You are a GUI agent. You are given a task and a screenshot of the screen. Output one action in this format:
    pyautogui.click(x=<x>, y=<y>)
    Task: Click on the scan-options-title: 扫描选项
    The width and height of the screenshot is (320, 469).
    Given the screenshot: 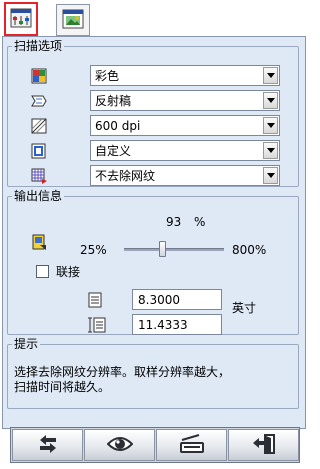 What is the action you would take?
    pyautogui.click(x=38, y=46)
    